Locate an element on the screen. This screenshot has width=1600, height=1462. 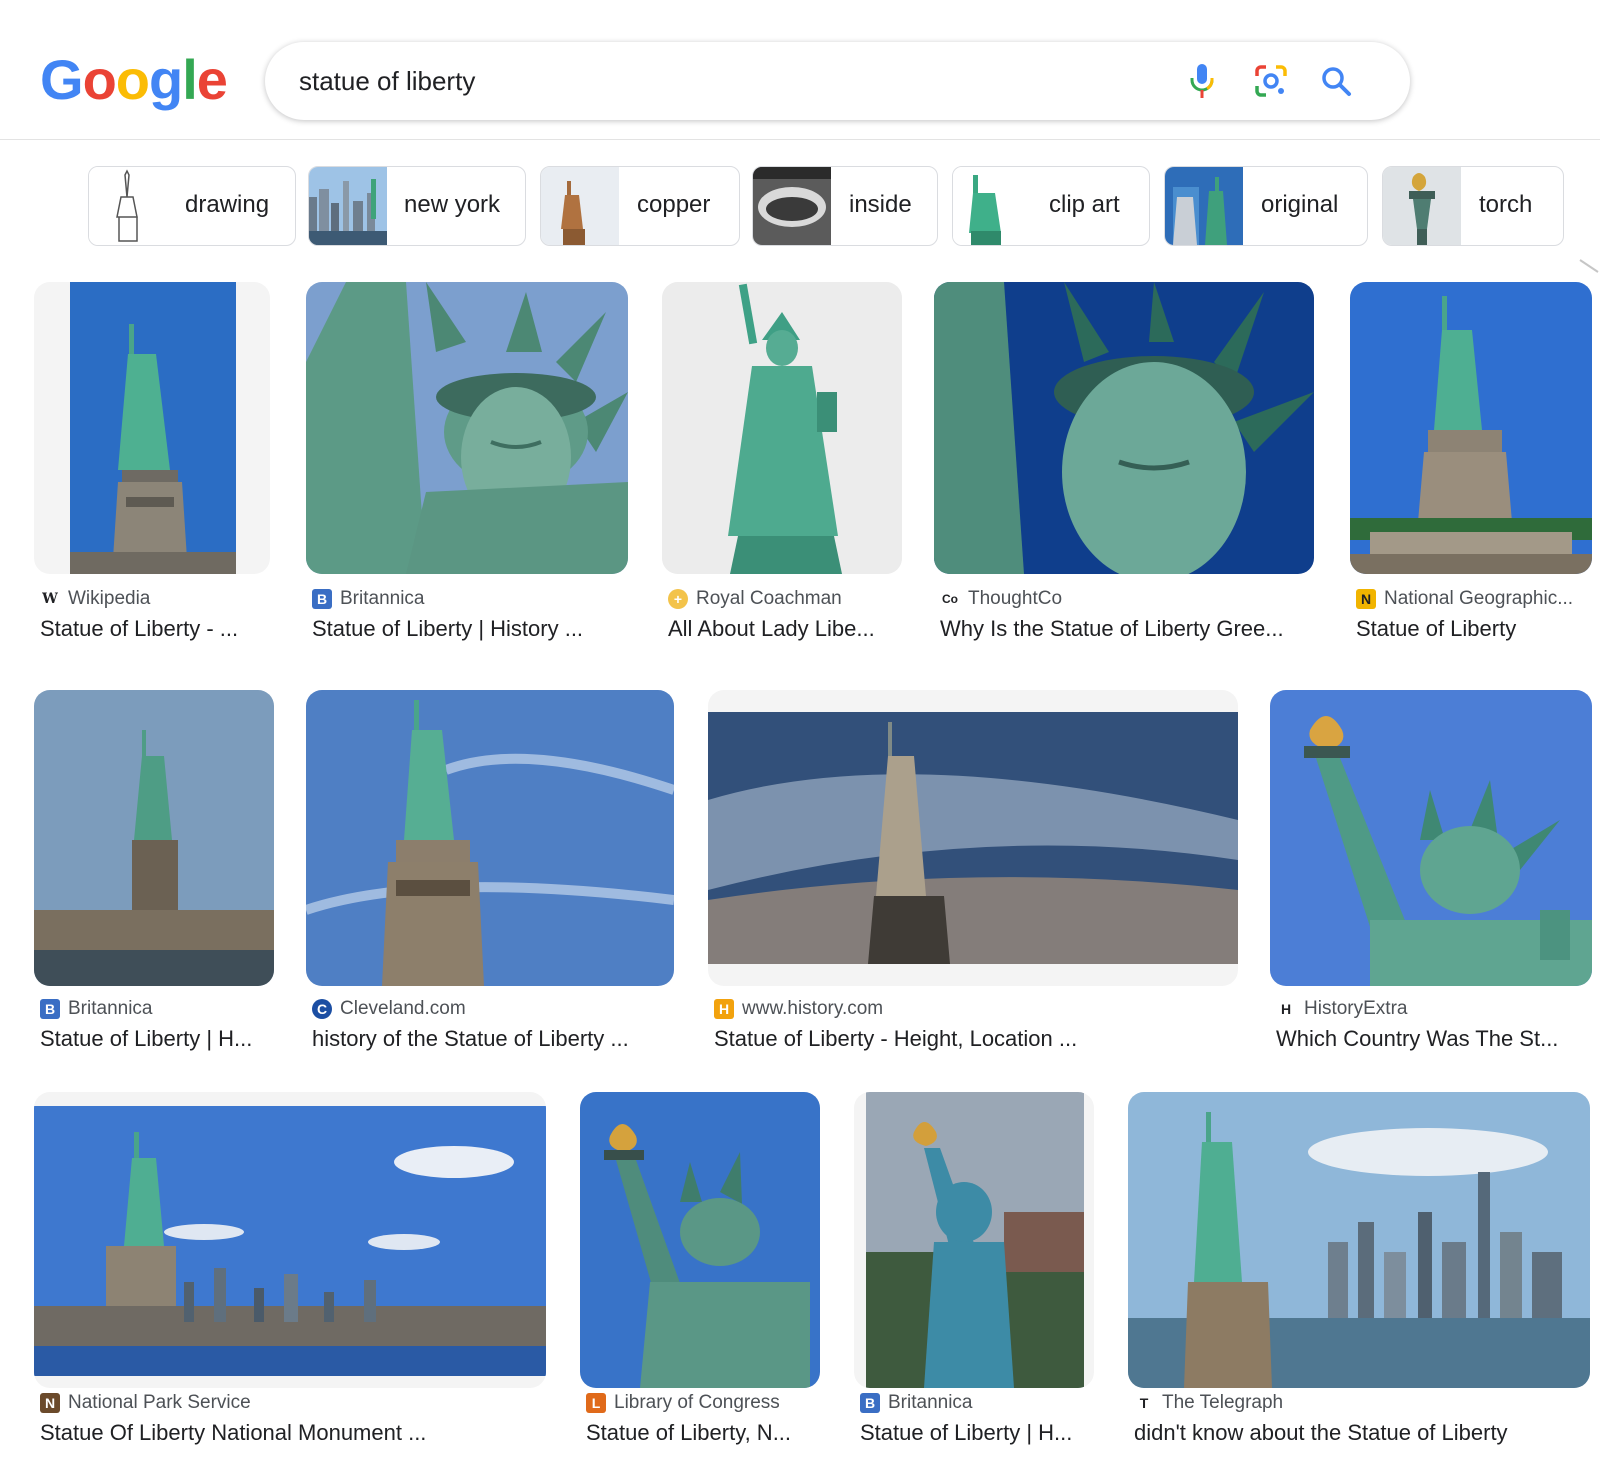
search-input is located at coordinates (729, 81).